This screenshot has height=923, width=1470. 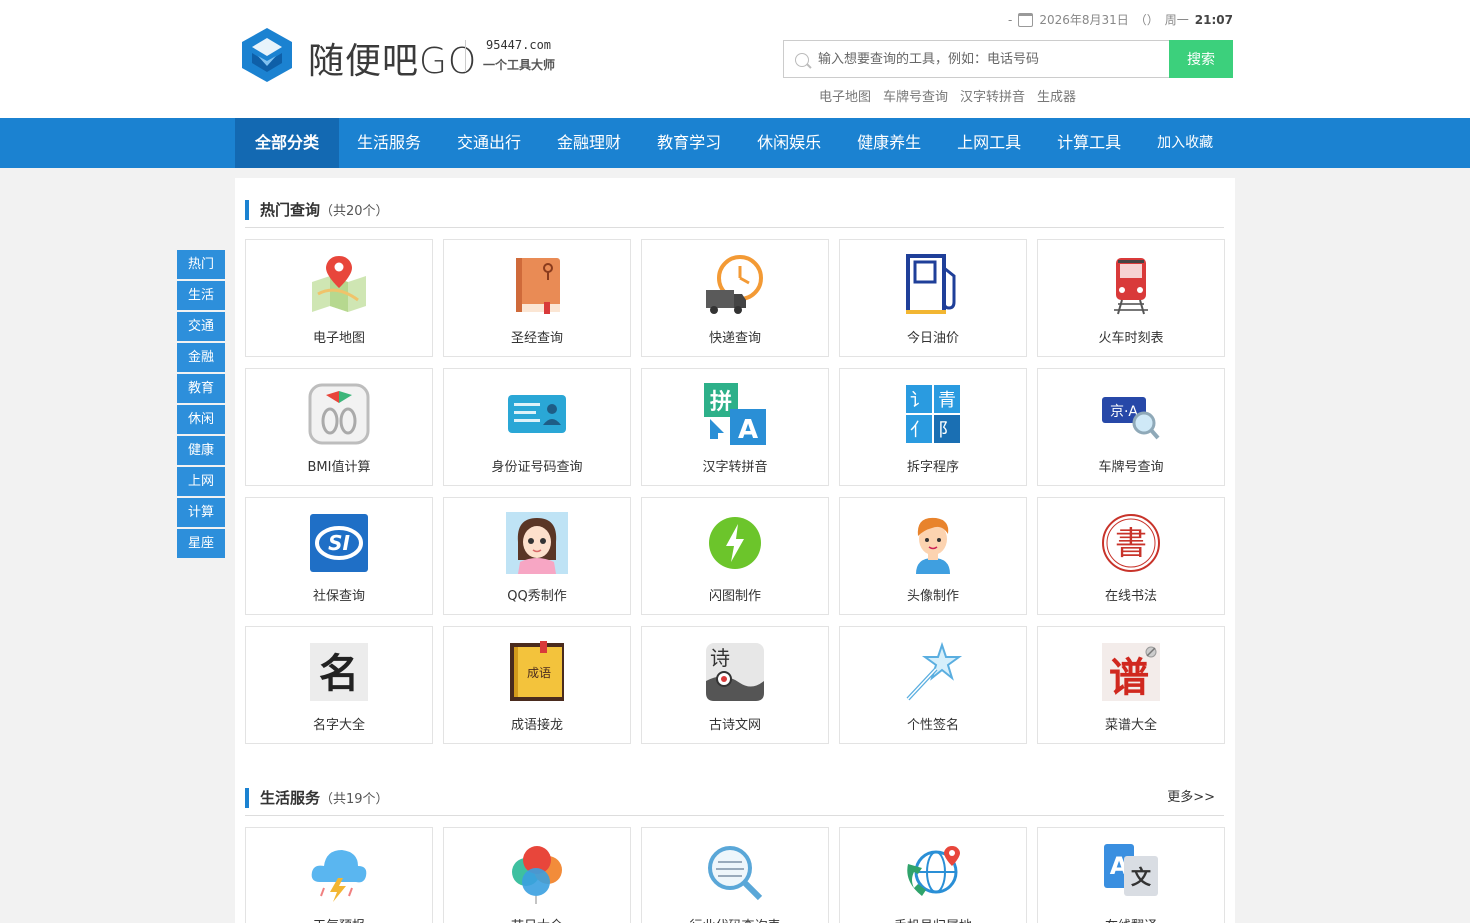 What do you see at coordinates (537, 285) in the screenshot?
I see `bible-icon` at bounding box center [537, 285].